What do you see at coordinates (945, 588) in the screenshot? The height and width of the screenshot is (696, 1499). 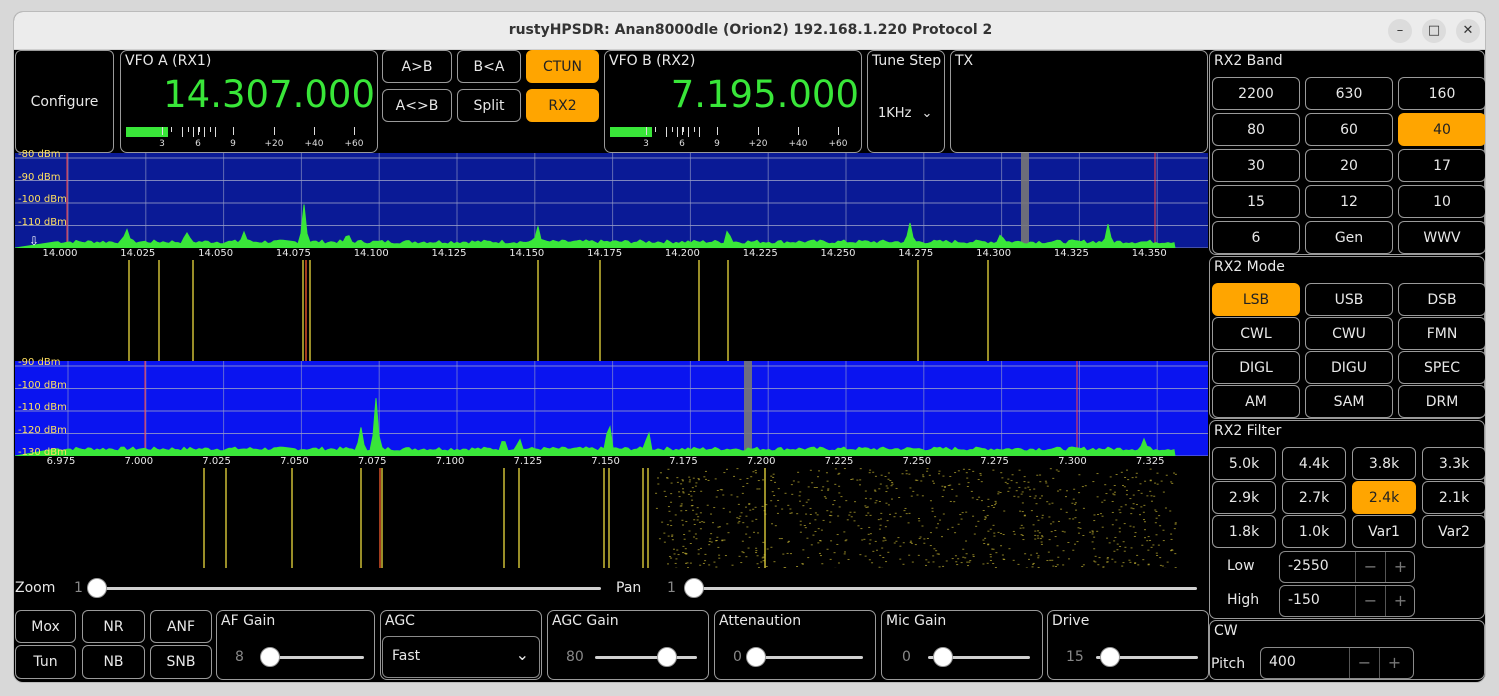 I see `pan-slider-track` at bounding box center [945, 588].